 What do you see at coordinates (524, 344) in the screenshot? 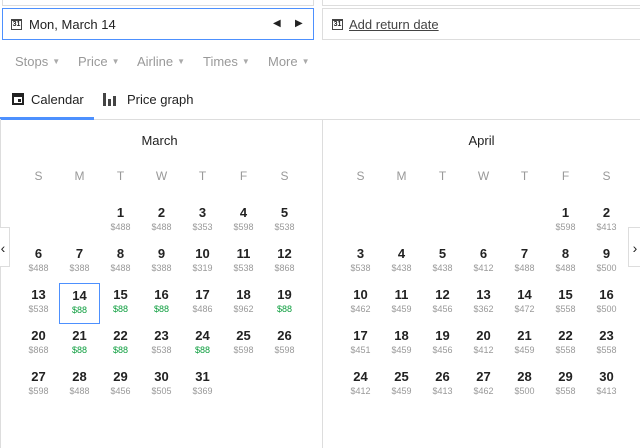
I see `day-cell: 21 $459` at bounding box center [524, 344].